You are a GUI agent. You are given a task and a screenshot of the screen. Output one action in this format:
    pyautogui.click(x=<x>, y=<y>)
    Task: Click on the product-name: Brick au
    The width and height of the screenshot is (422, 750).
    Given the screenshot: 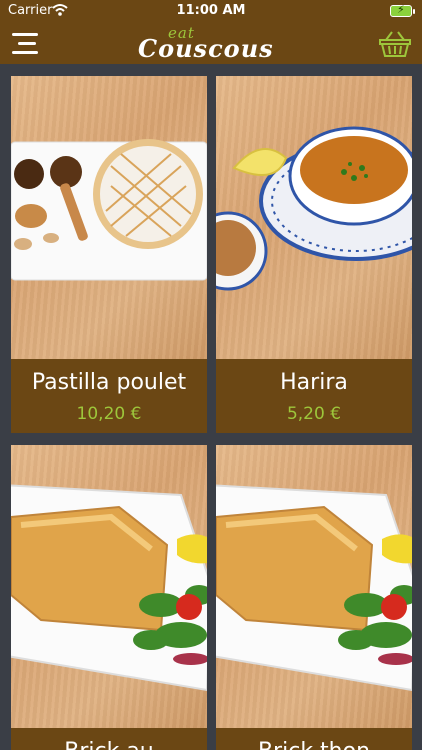 What is the action you would take?
    pyautogui.click(x=109, y=744)
    